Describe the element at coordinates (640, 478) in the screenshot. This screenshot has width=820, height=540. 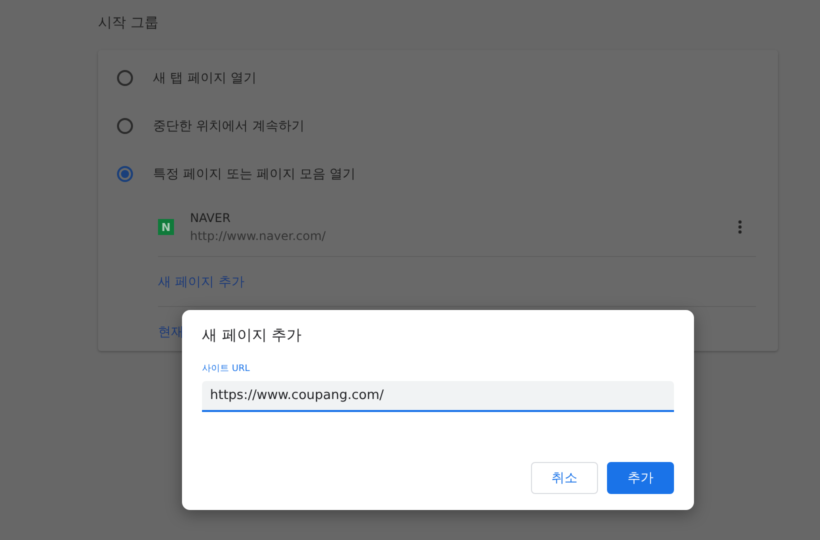
I see `add-button: 추가` at that location.